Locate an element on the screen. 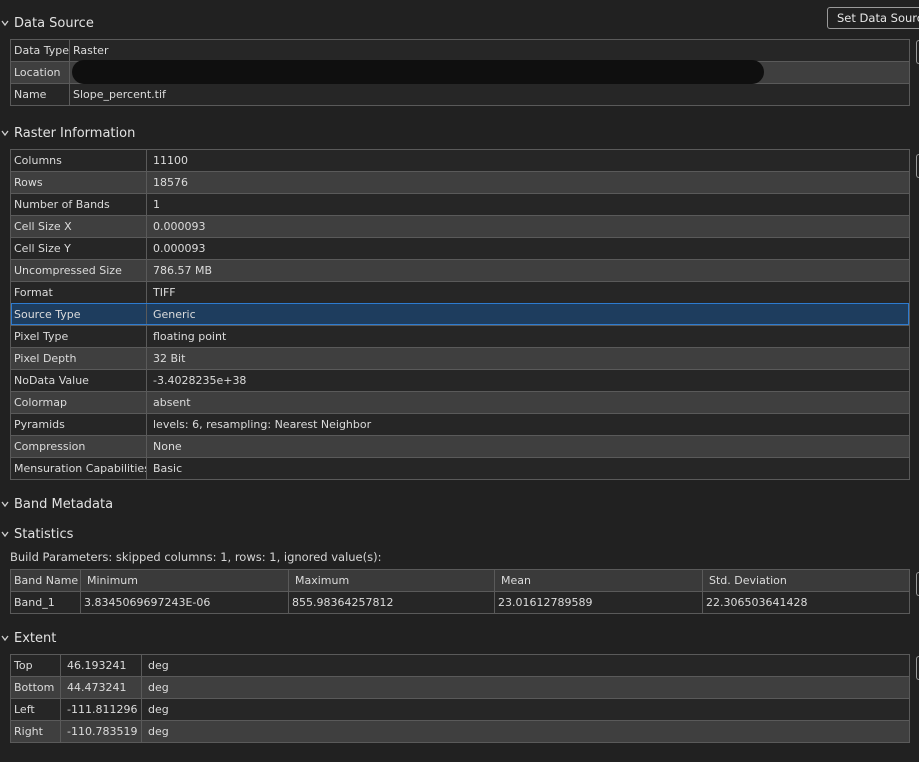 The width and height of the screenshot is (919, 762). band-name-cell: Band_1 is located at coordinates (46, 602).